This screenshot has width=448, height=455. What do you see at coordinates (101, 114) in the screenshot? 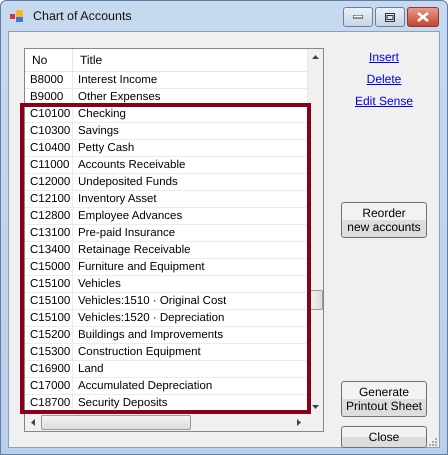
I see `account-title: Checking` at bounding box center [101, 114].